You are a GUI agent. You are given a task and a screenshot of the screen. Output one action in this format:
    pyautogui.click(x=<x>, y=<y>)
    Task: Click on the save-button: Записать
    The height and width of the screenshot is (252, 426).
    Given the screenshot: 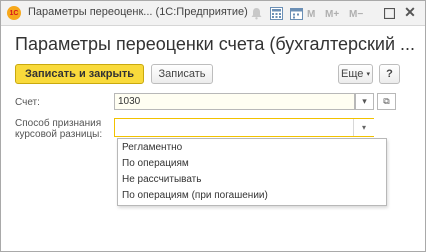 What is the action you would take?
    pyautogui.click(x=182, y=74)
    